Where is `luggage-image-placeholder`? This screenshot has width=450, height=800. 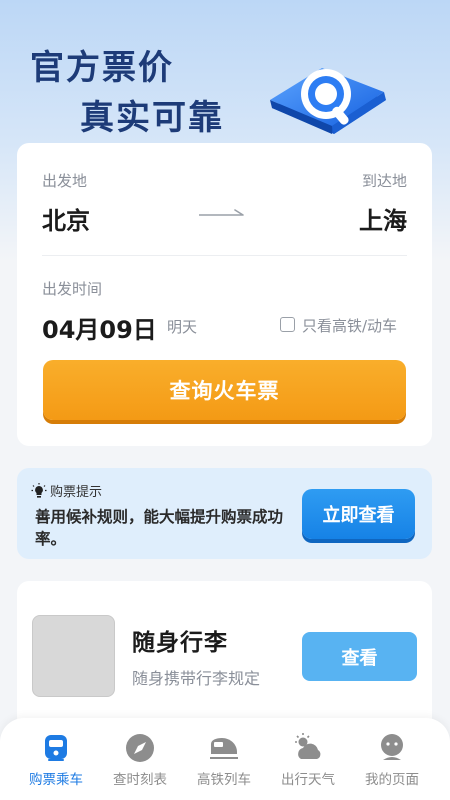
luggage-image-placeholder is located at coordinates (73, 656).